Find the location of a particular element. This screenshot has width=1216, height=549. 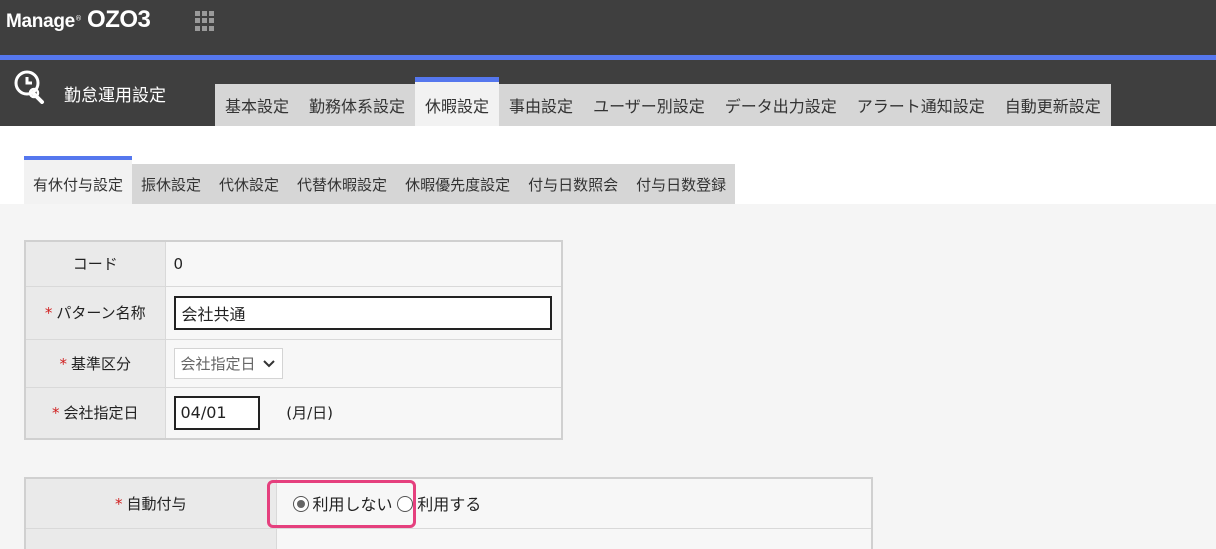

brand-name: OZO3 is located at coordinates (119, 19).